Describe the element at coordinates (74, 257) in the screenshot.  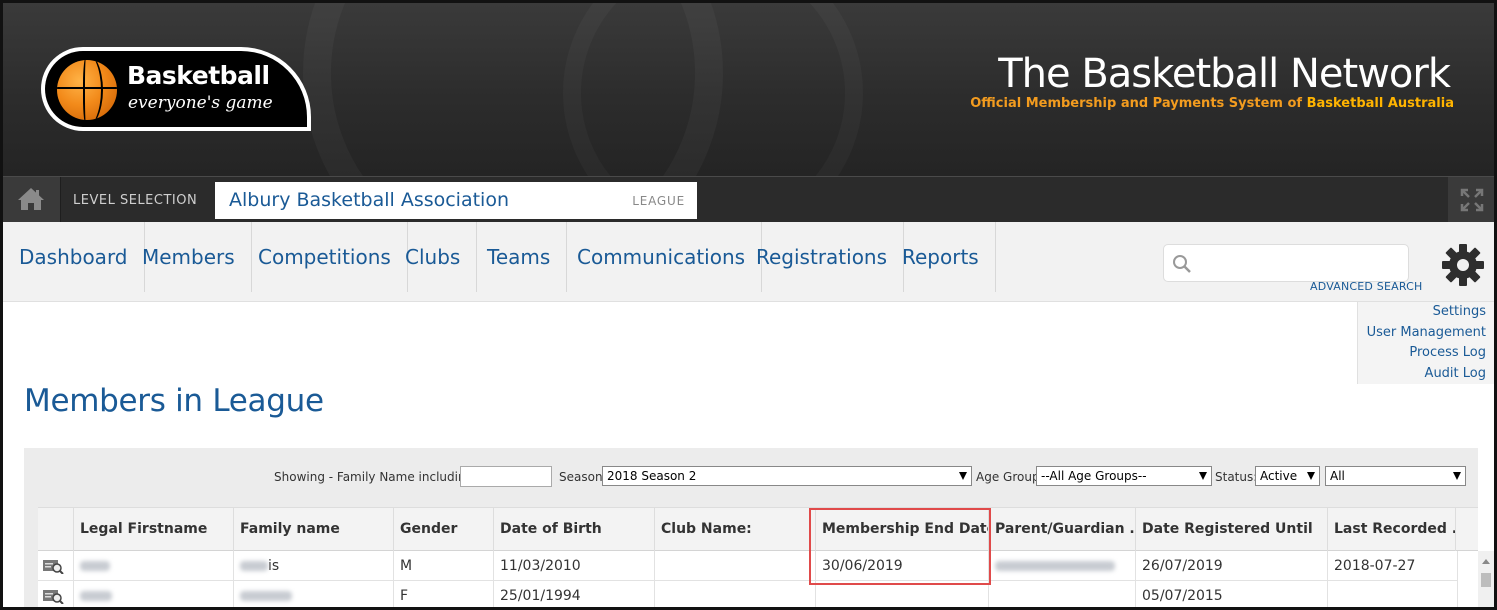
I see `nav-dashboard: Dashboard` at that location.